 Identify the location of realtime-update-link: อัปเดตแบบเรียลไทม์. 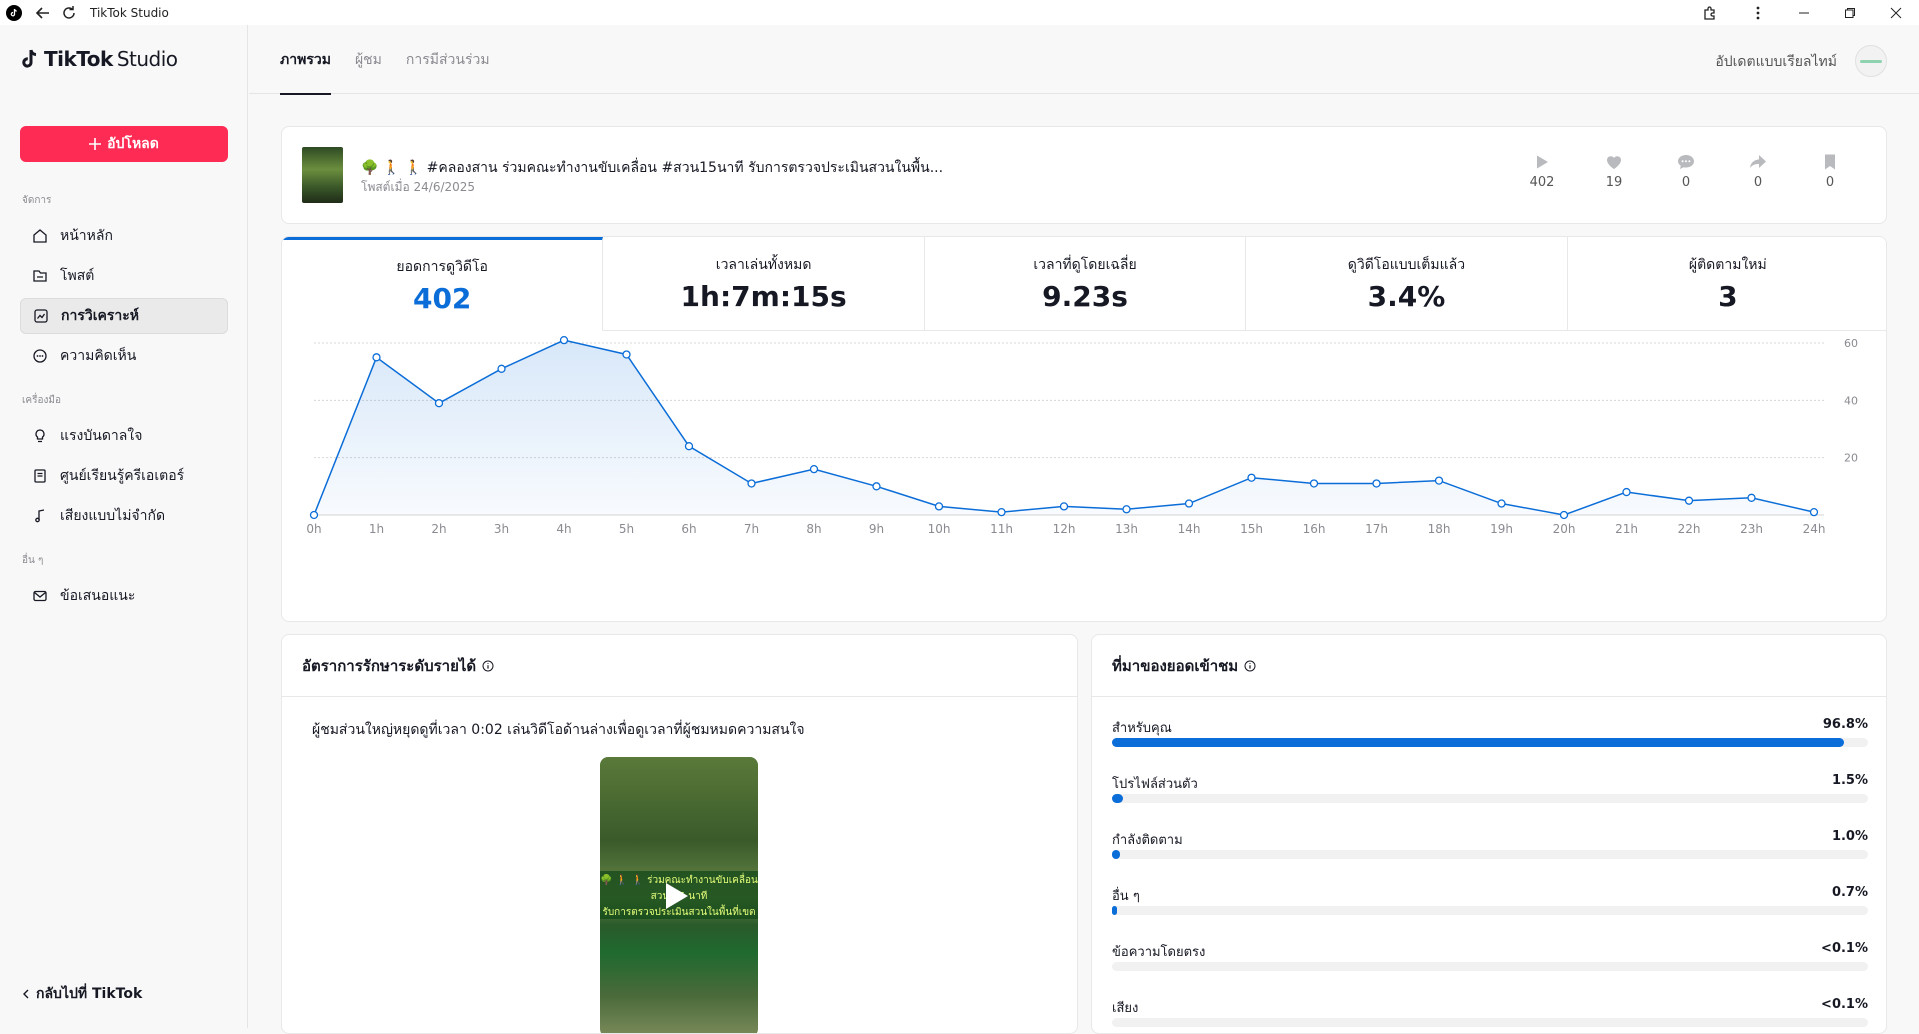
(1776, 62).